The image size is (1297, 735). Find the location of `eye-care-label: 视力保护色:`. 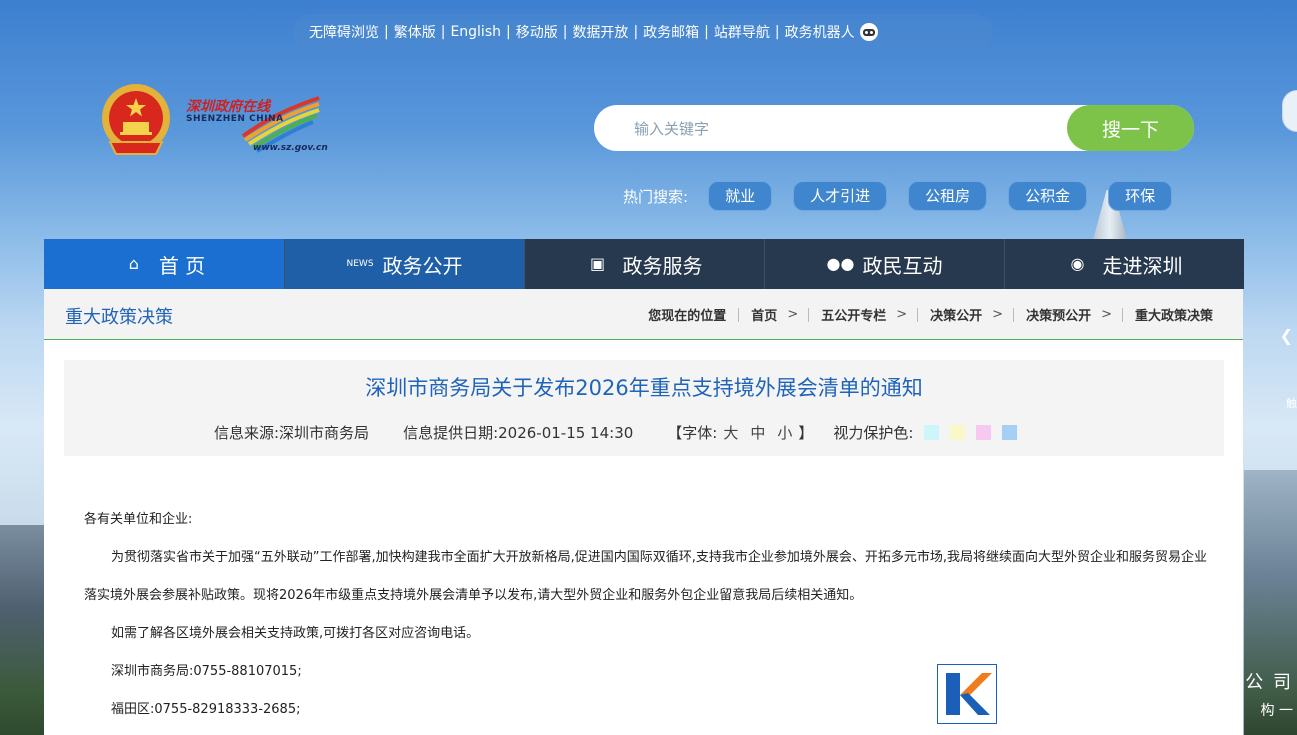

eye-care-label: 视力保护色: is located at coordinates (873, 433).